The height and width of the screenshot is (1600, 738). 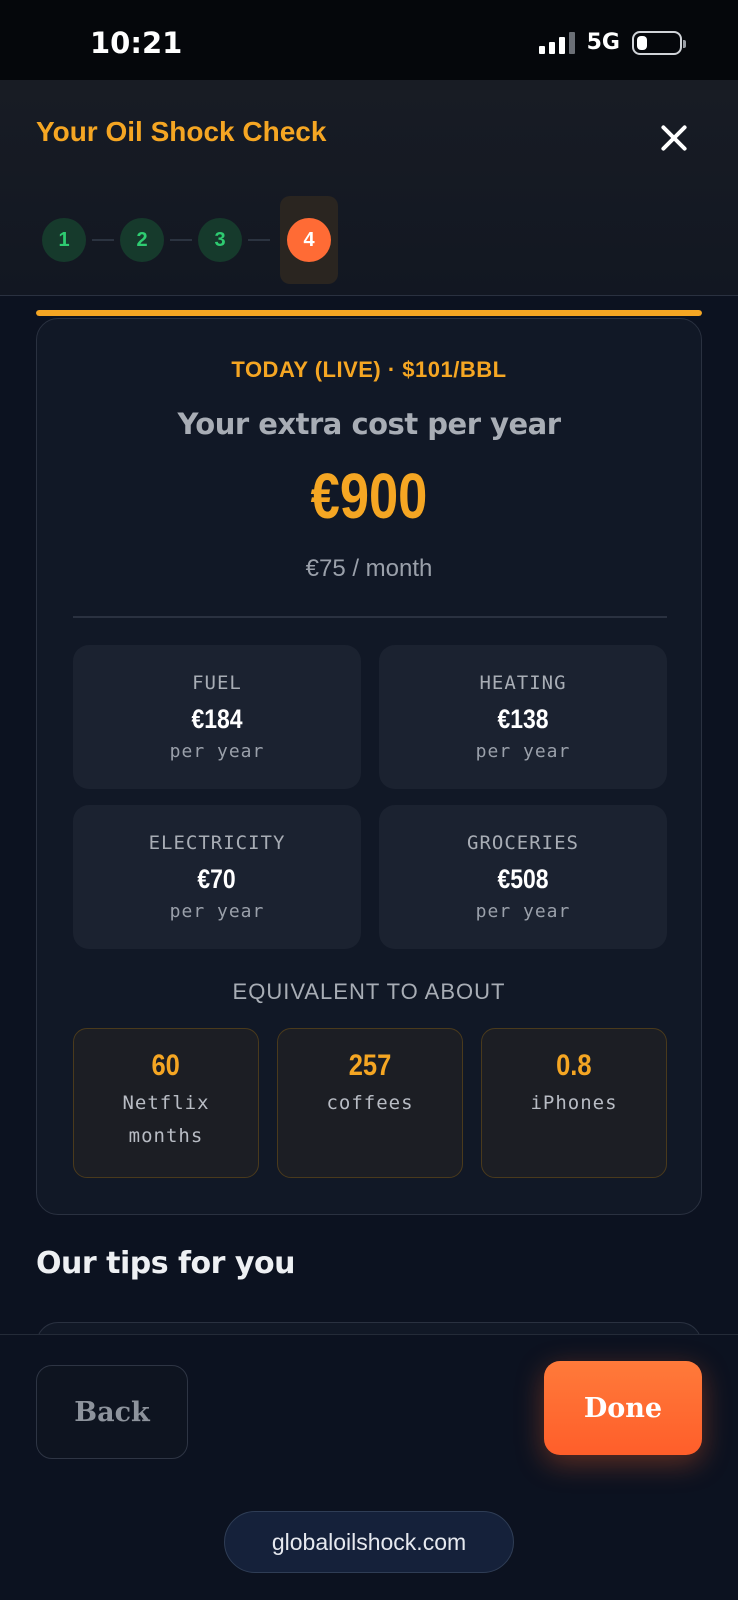 What do you see at coordinates (370, 617) in the screenshot?
I see `divider` at bounding box center [370, 617].